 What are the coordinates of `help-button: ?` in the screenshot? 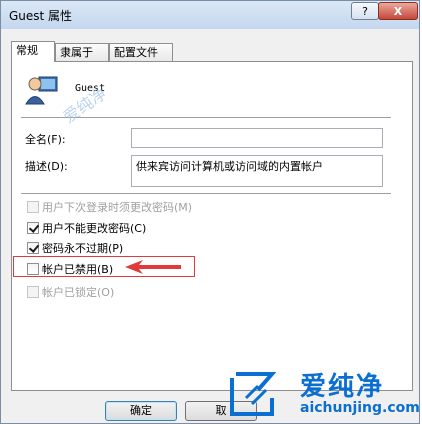 It's located at (365, 11).